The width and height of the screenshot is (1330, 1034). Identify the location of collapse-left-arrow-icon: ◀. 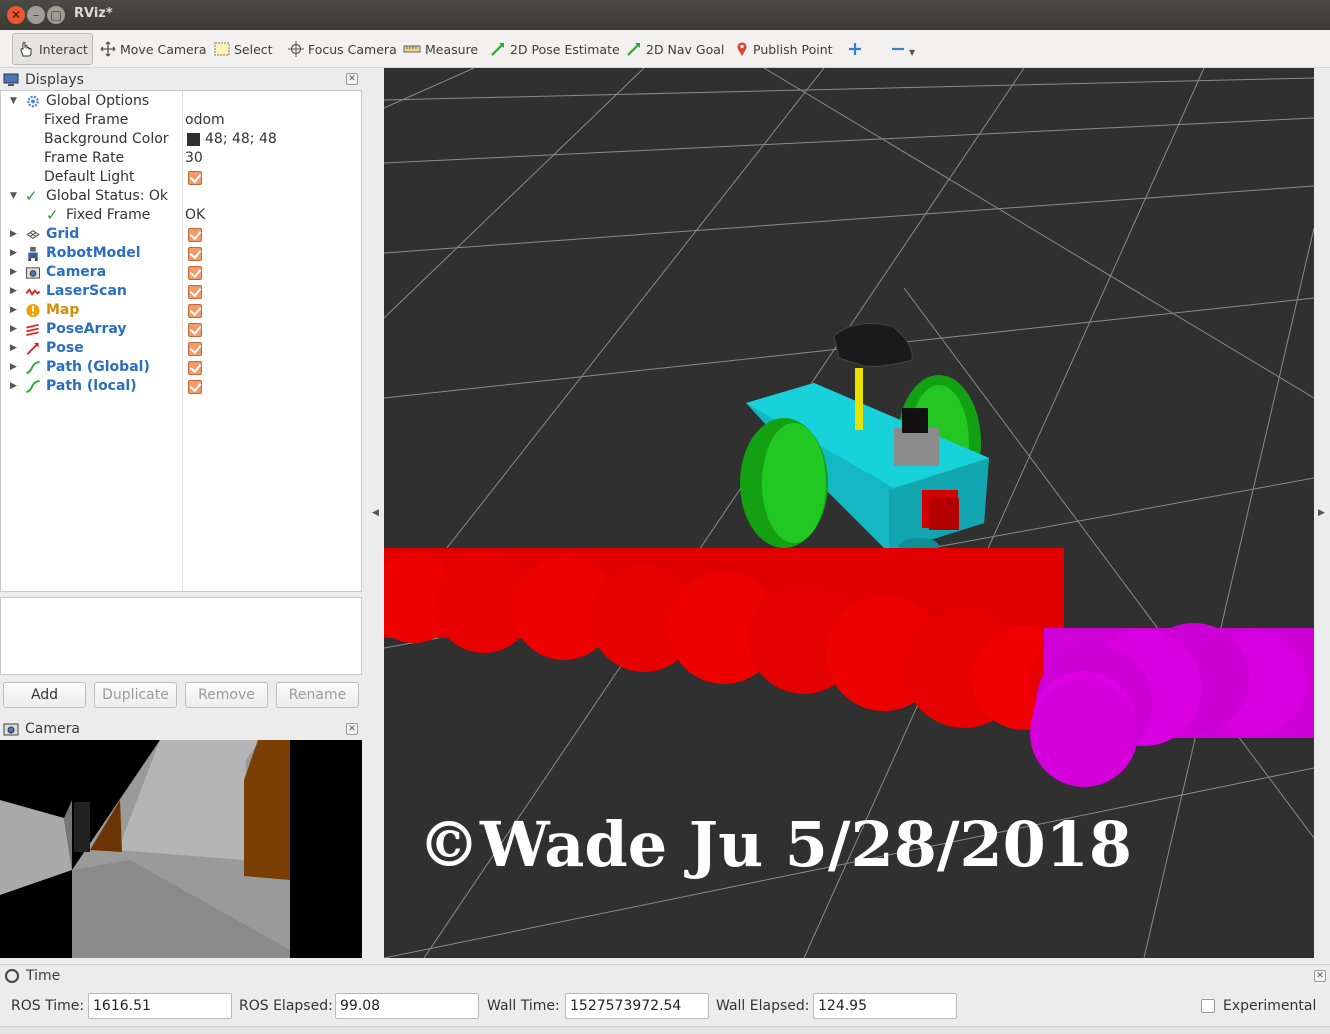
(375, 513).